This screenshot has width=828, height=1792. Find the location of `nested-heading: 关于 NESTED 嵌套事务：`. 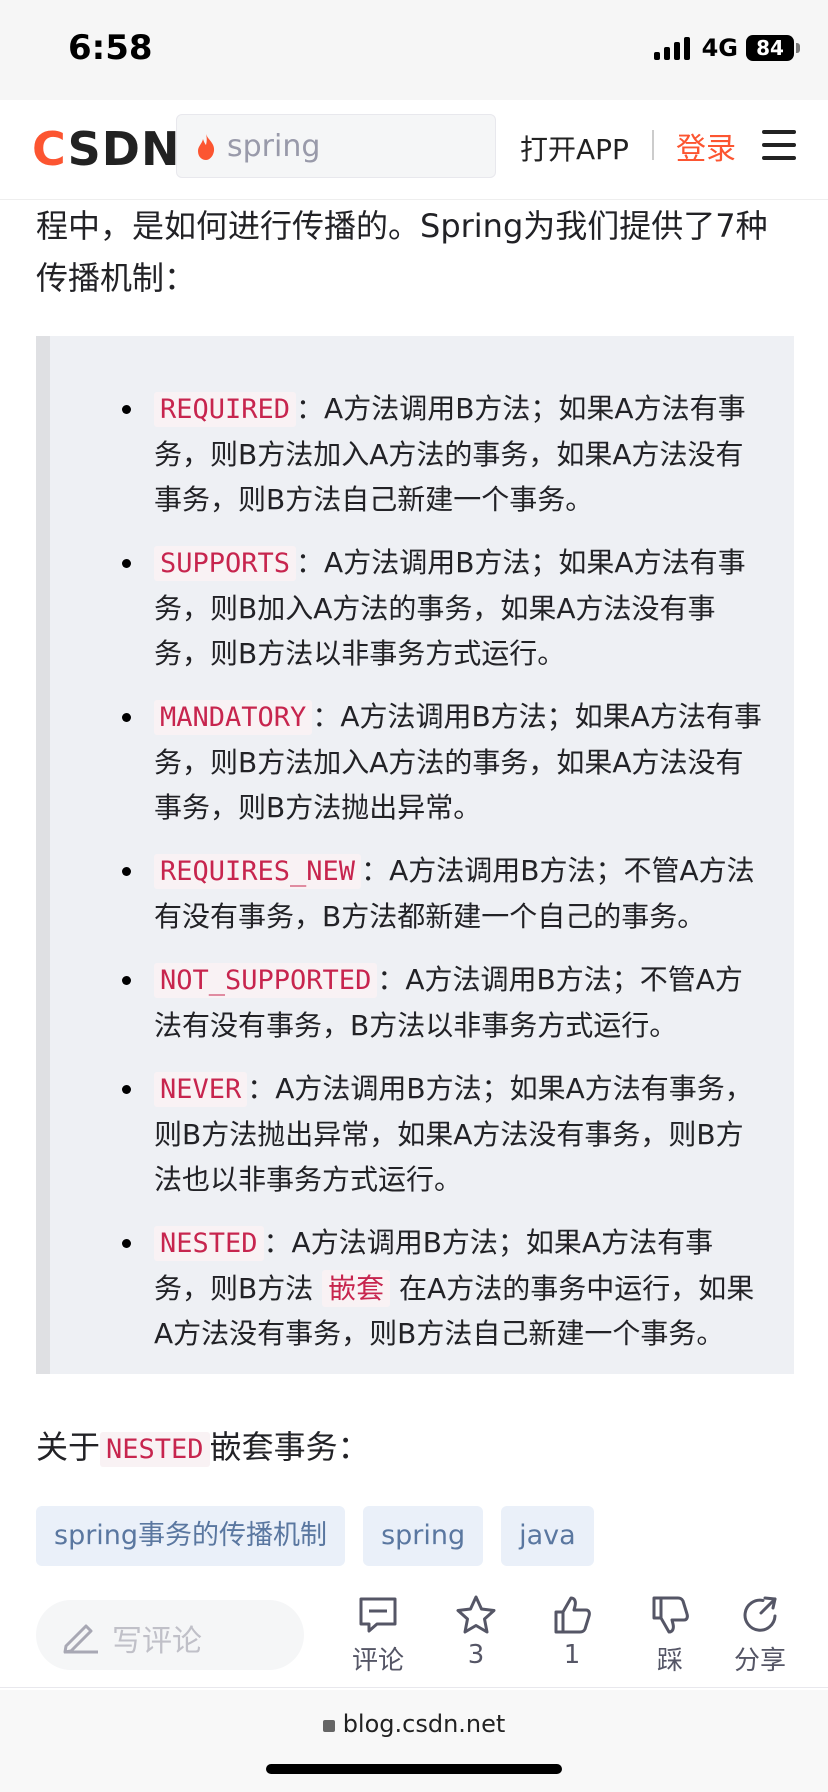

nested-heading: 关于 NESTED 嵌套事务： is located at coordinates (203, 1445).